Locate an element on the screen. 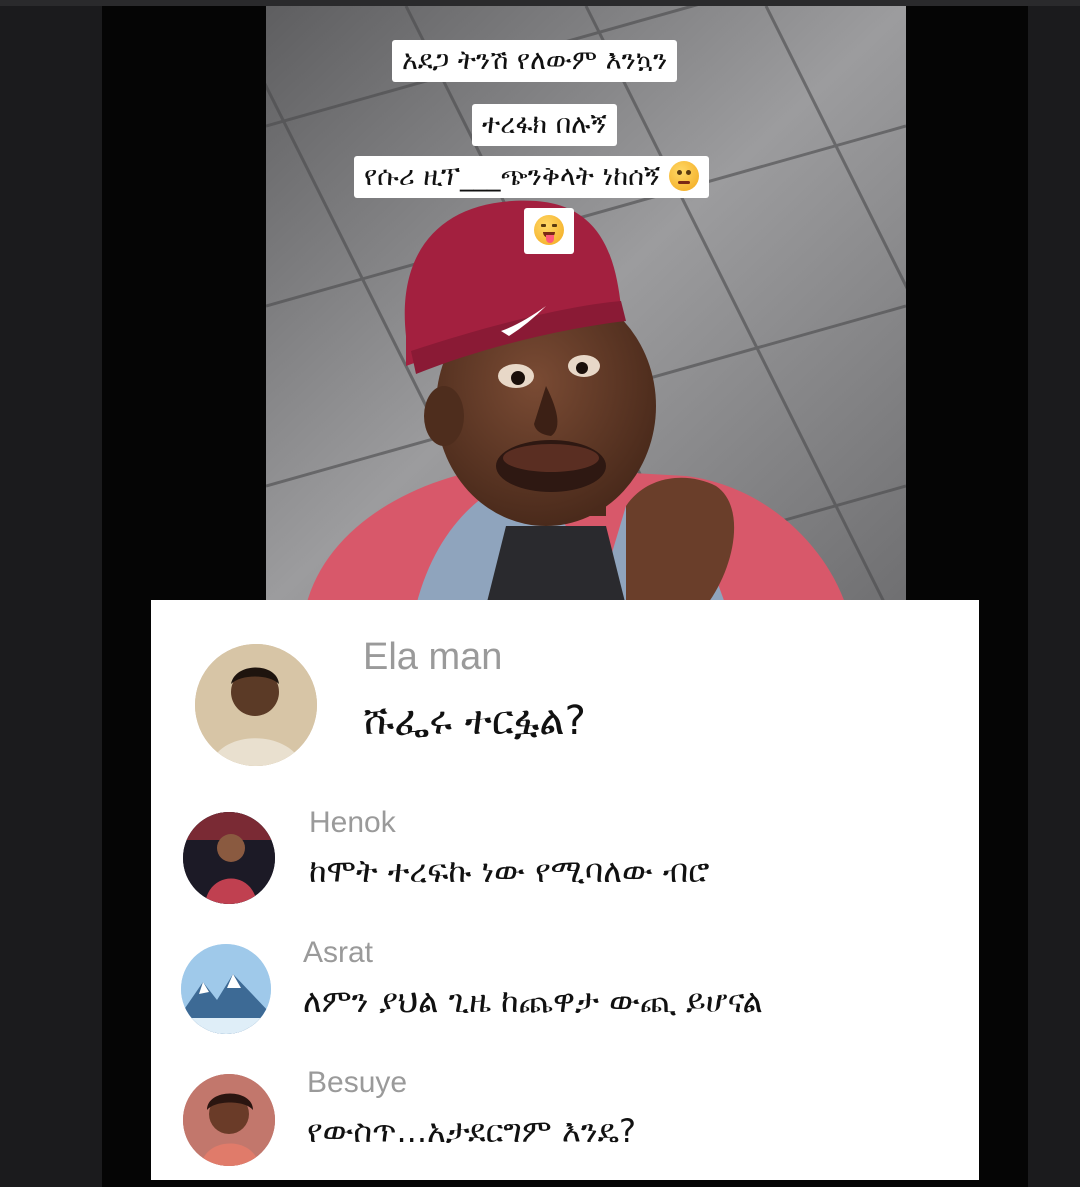 This screenshot has width=1080, height=1187. comment-text: የውስጥ...አታደርግም እንዴ? is located at coordinates (471, 1131).